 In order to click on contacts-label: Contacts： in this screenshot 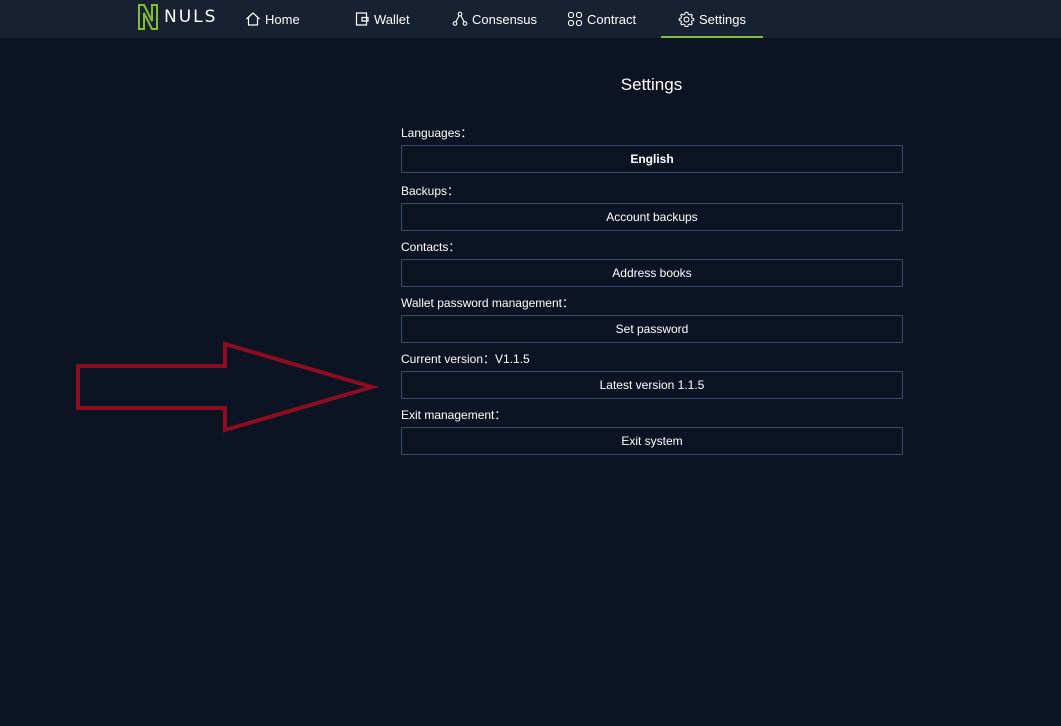, I will do `click(431, 247)`.